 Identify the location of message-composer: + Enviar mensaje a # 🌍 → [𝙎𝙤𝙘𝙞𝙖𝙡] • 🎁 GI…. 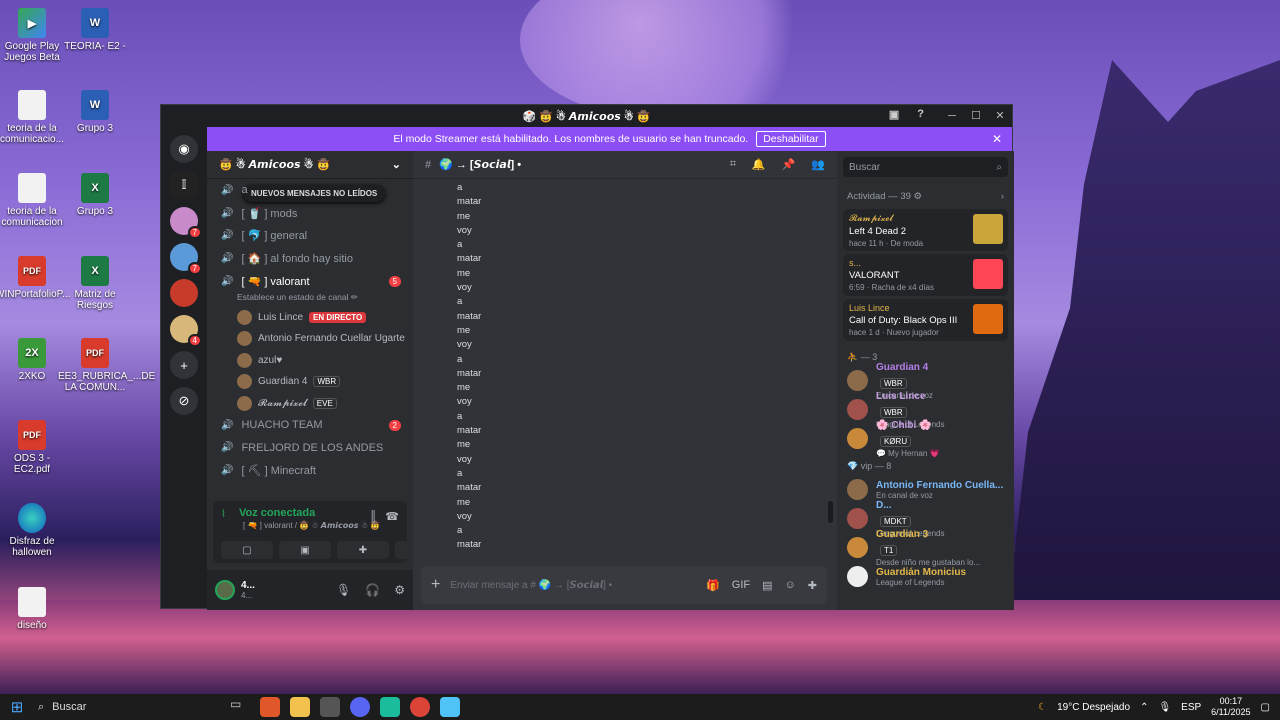
(624, 585).